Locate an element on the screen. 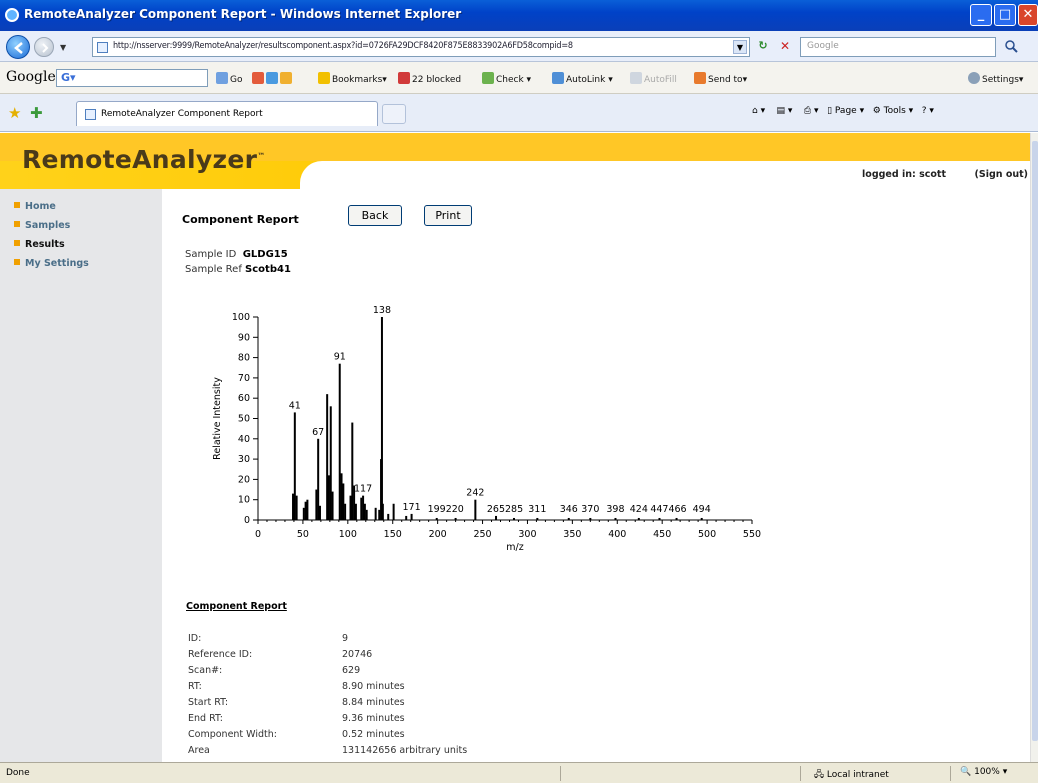 The width and height of the screenshot is (1038, 783). zoom-label: 100% is located at coordinates (987, 772).